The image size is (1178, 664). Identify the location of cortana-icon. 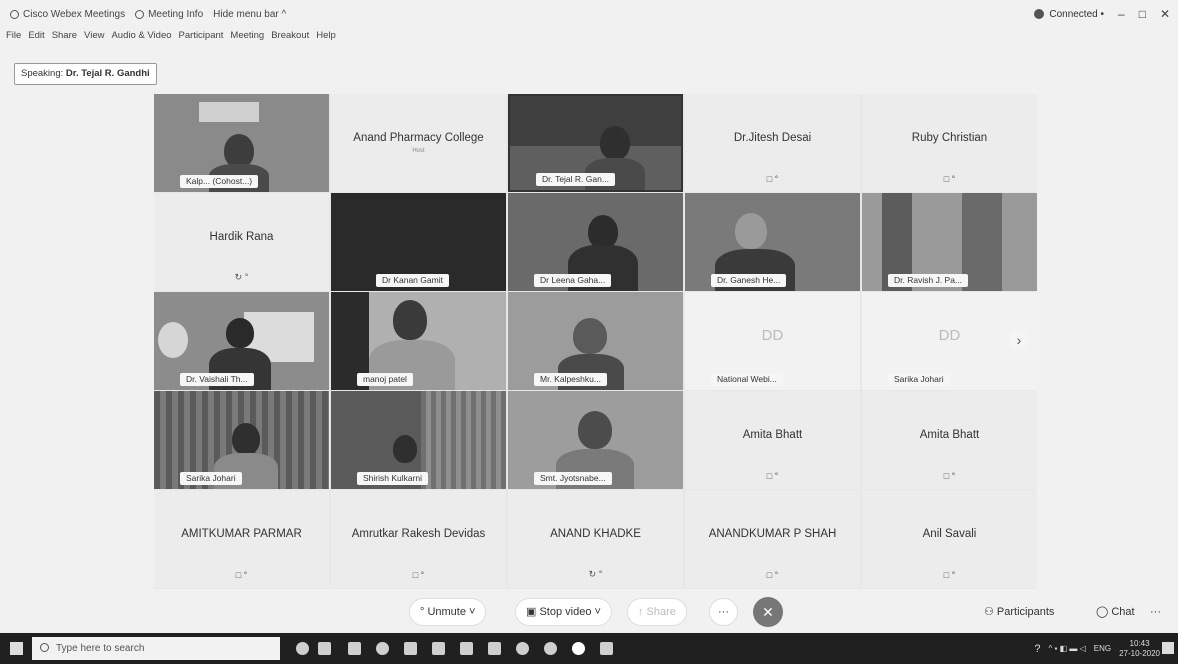
(302, 648).